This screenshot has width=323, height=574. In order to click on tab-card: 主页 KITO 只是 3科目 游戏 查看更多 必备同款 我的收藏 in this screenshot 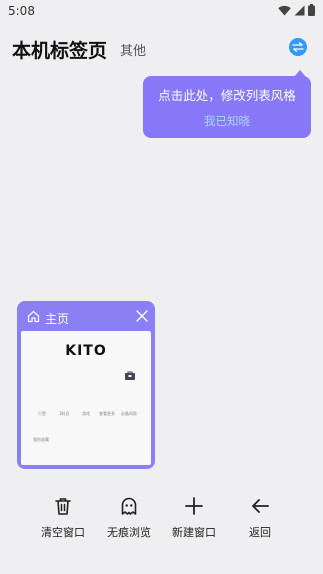, I will do `click(86, 385)`.